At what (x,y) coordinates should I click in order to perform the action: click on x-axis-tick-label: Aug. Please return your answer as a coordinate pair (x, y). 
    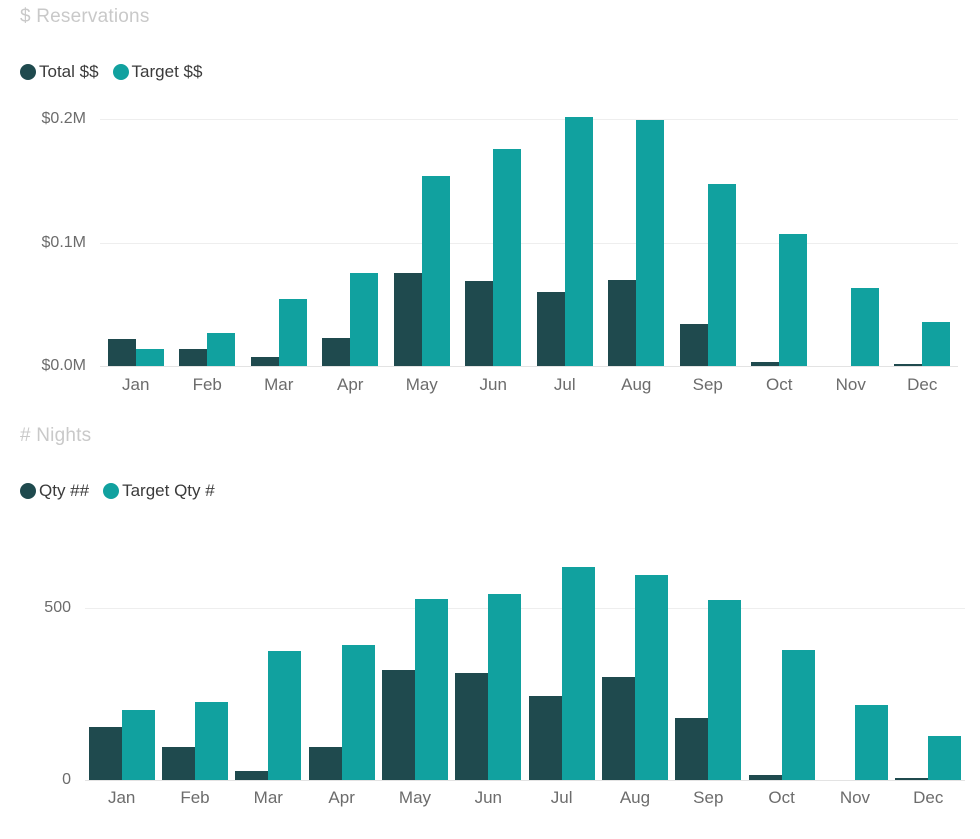
    Looking at the image, I should click on (635, 797).